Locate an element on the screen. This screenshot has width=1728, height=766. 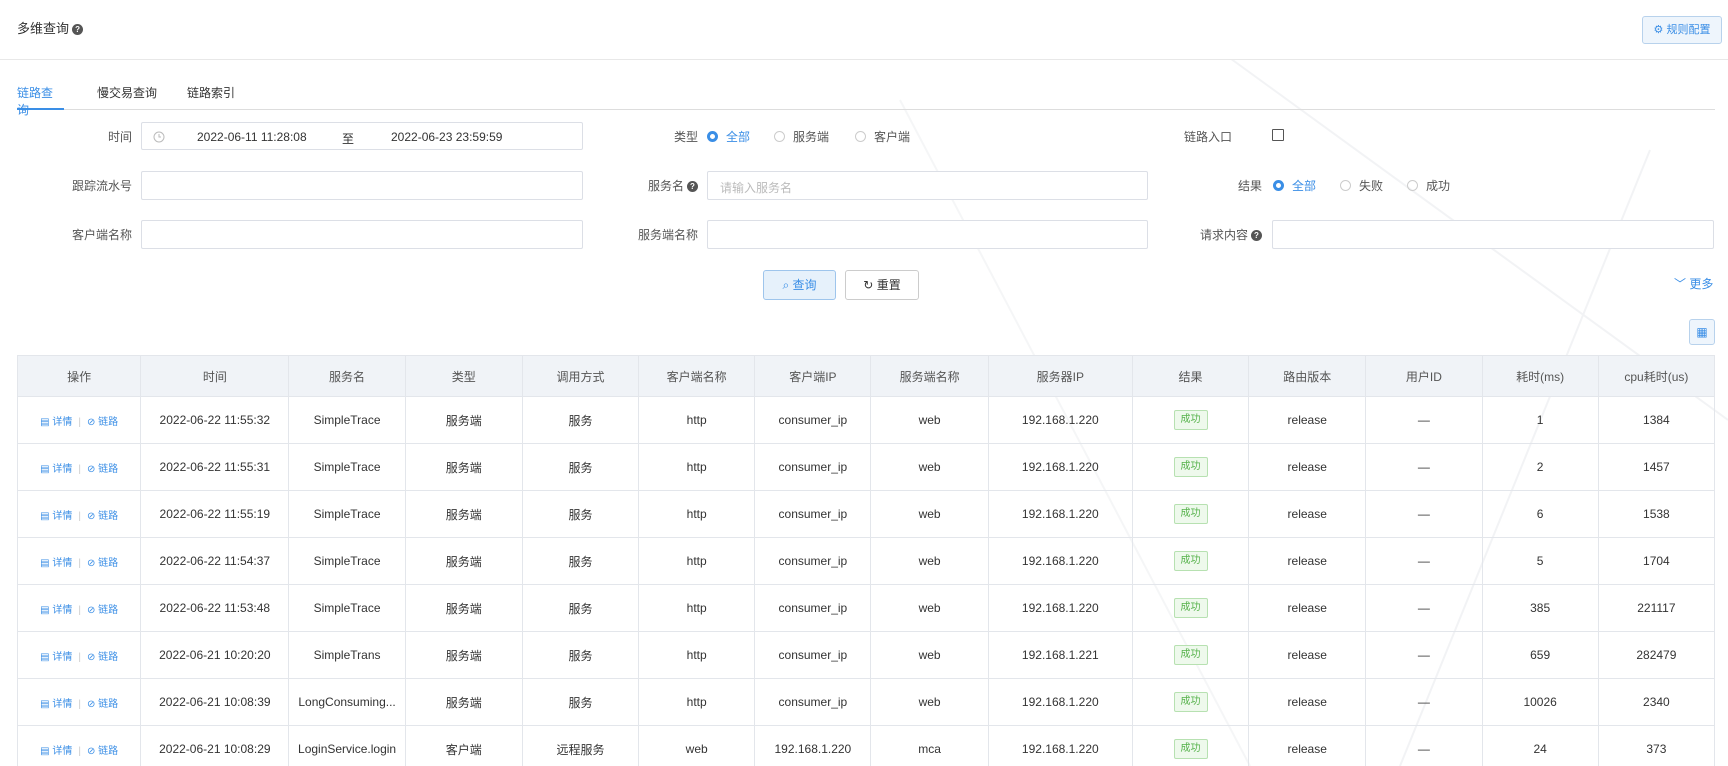
clock-icon is located at coordinates (159, 137).